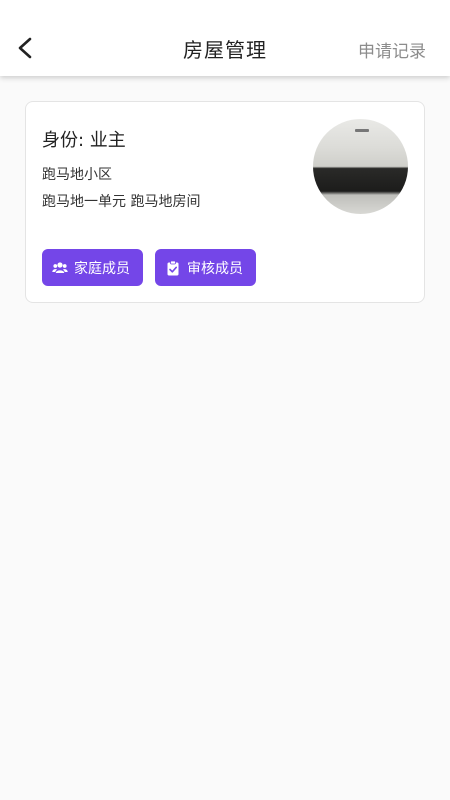  I want to click on family-members-button: 家庭成员, so click(92, 267).